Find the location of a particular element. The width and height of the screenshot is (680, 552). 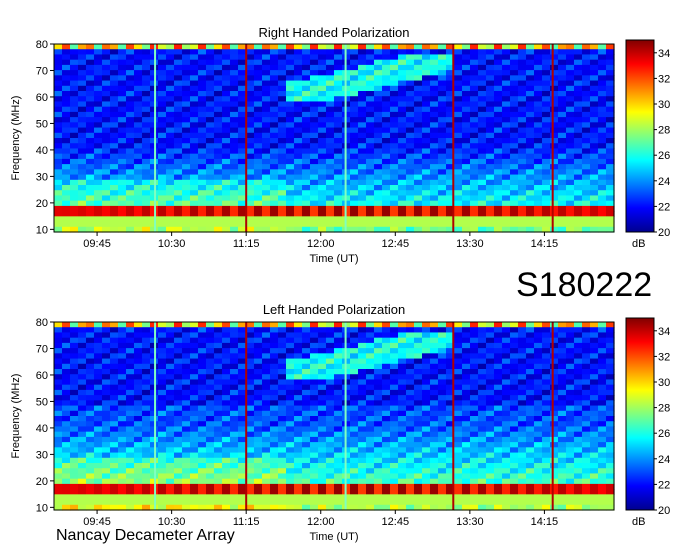

chart-title: Right Handed Polarization is located at coordinates (333, 32).